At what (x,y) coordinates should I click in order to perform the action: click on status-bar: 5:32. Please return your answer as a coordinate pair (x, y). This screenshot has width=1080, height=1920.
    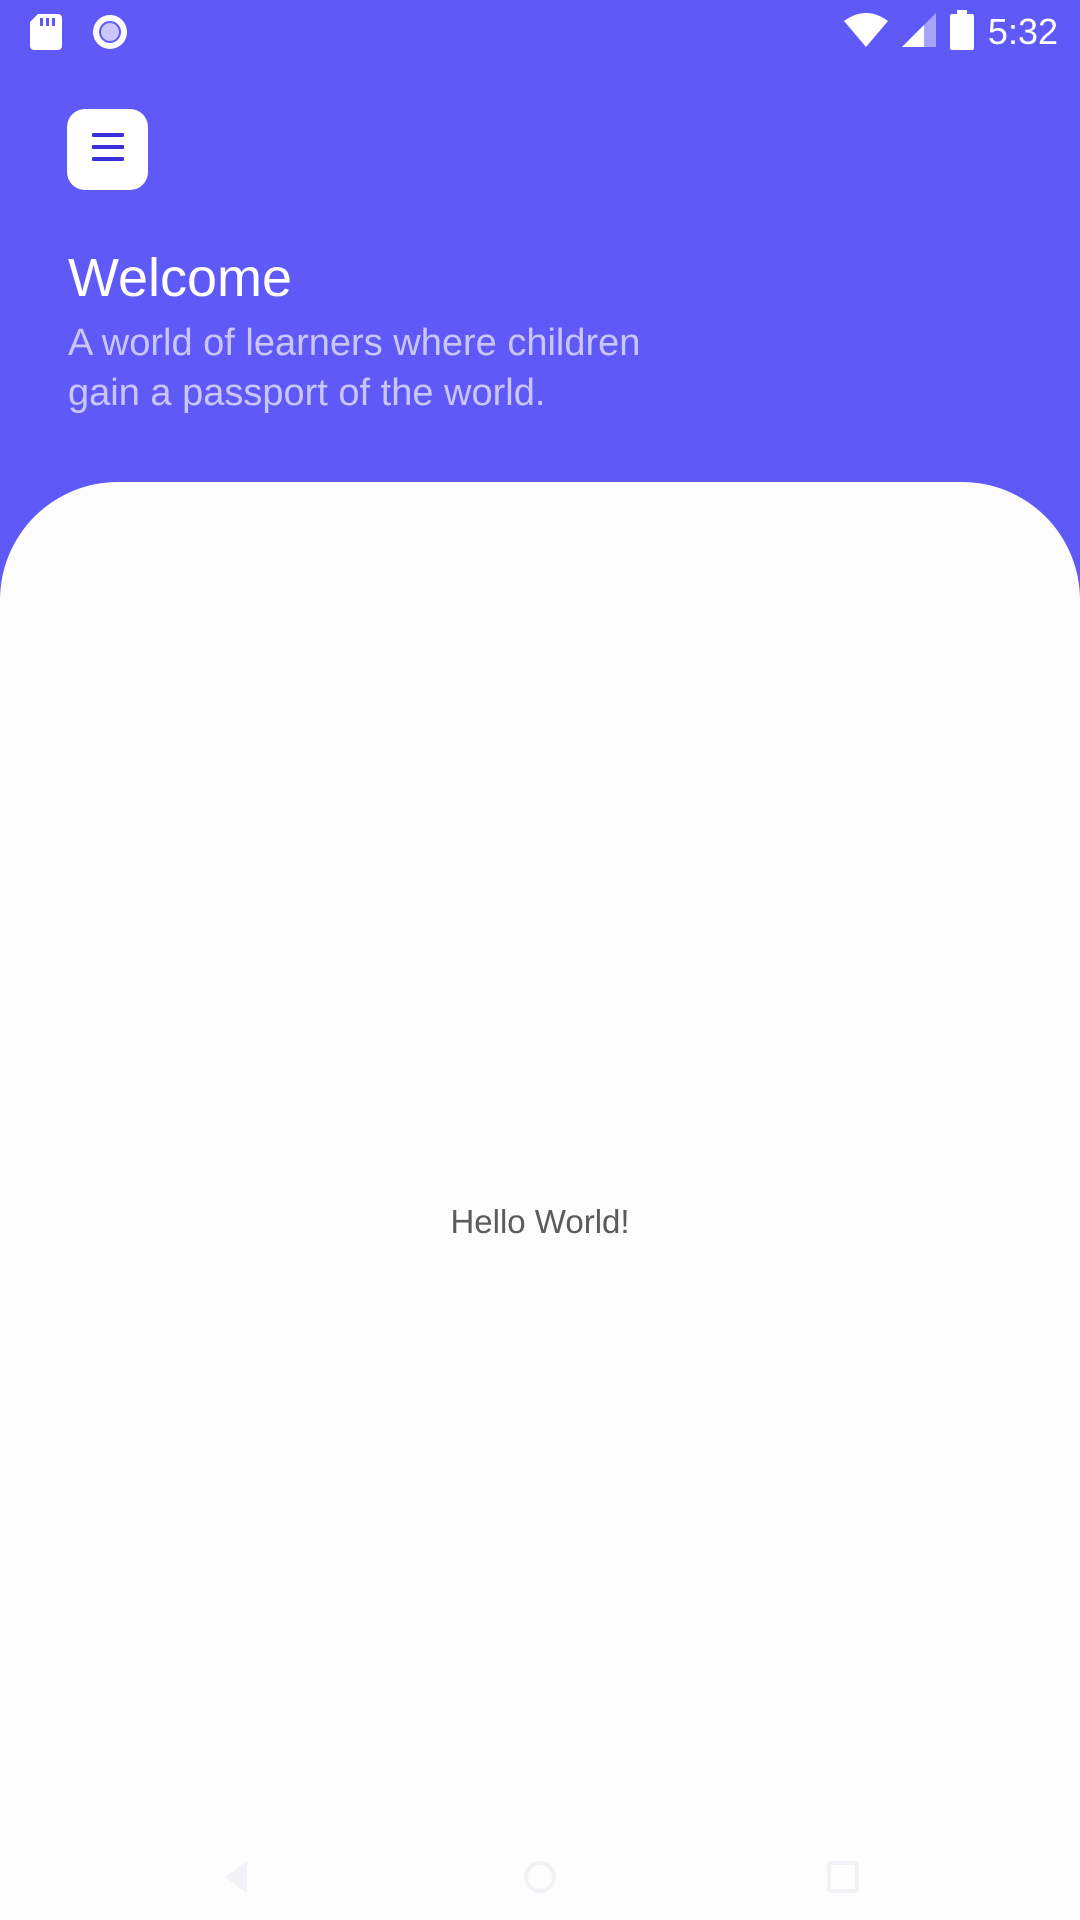
    Looking at the image, I should click on (540, 32).